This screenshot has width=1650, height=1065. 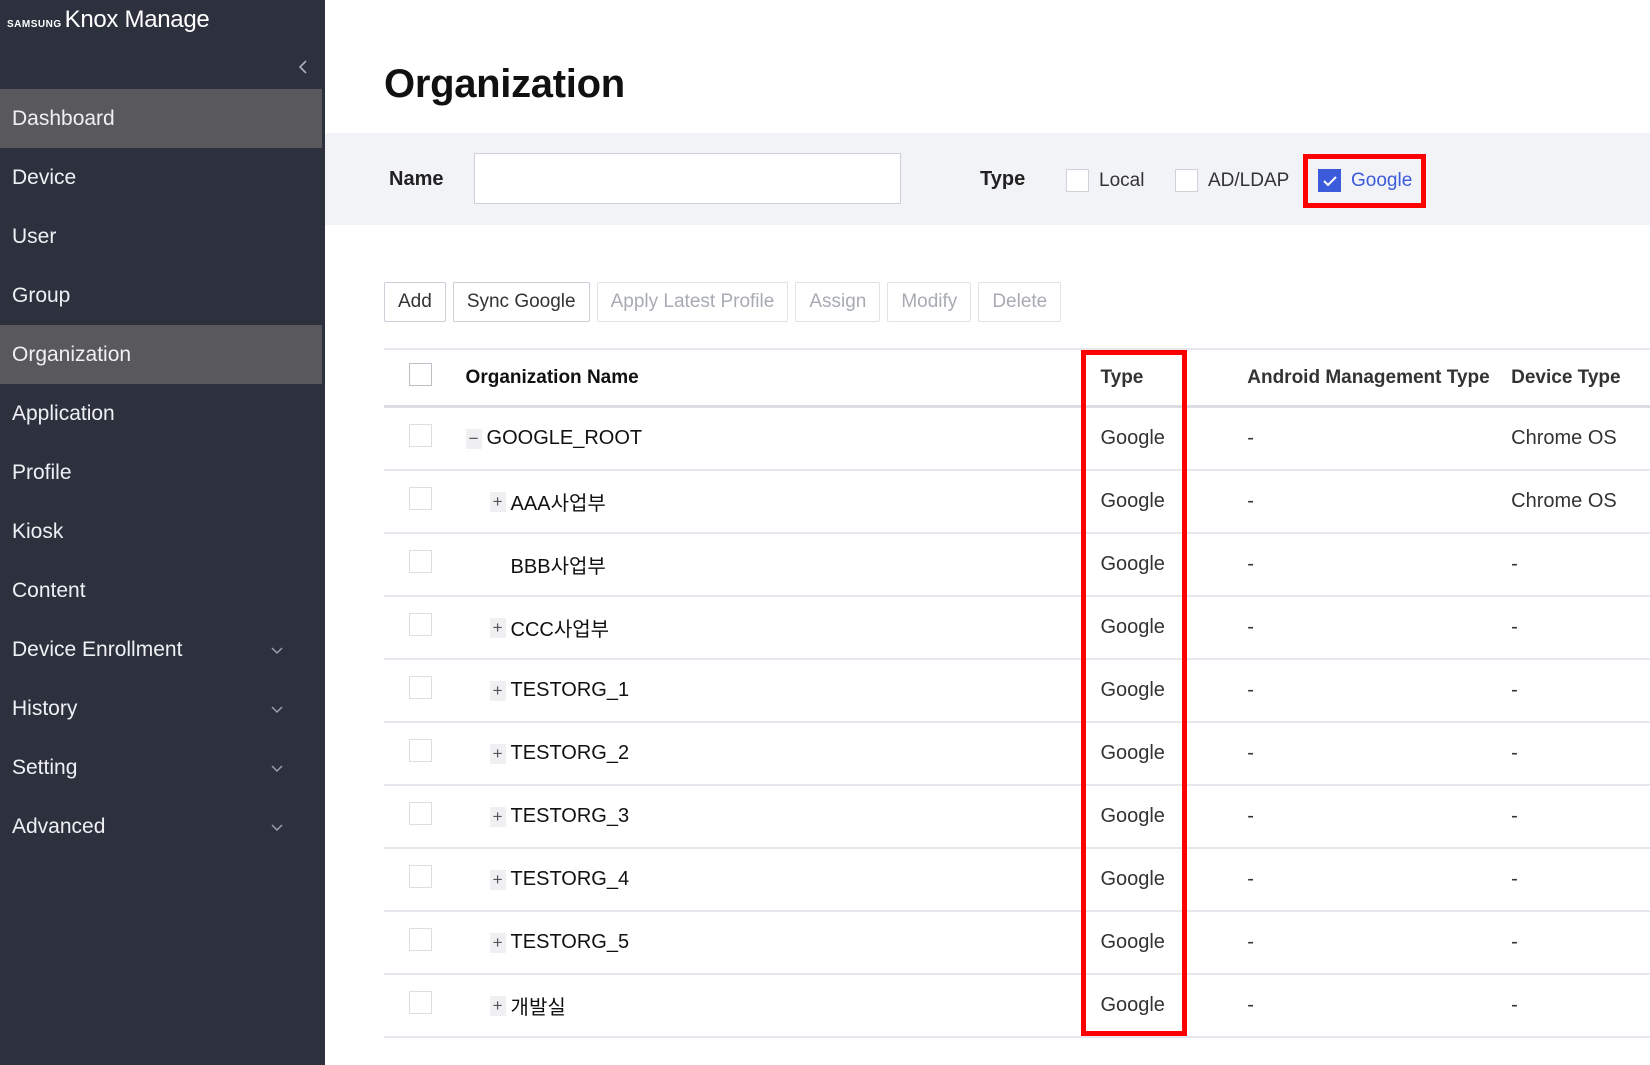 I want to click on type-option-local: Local, so click(x=1105, y=180).